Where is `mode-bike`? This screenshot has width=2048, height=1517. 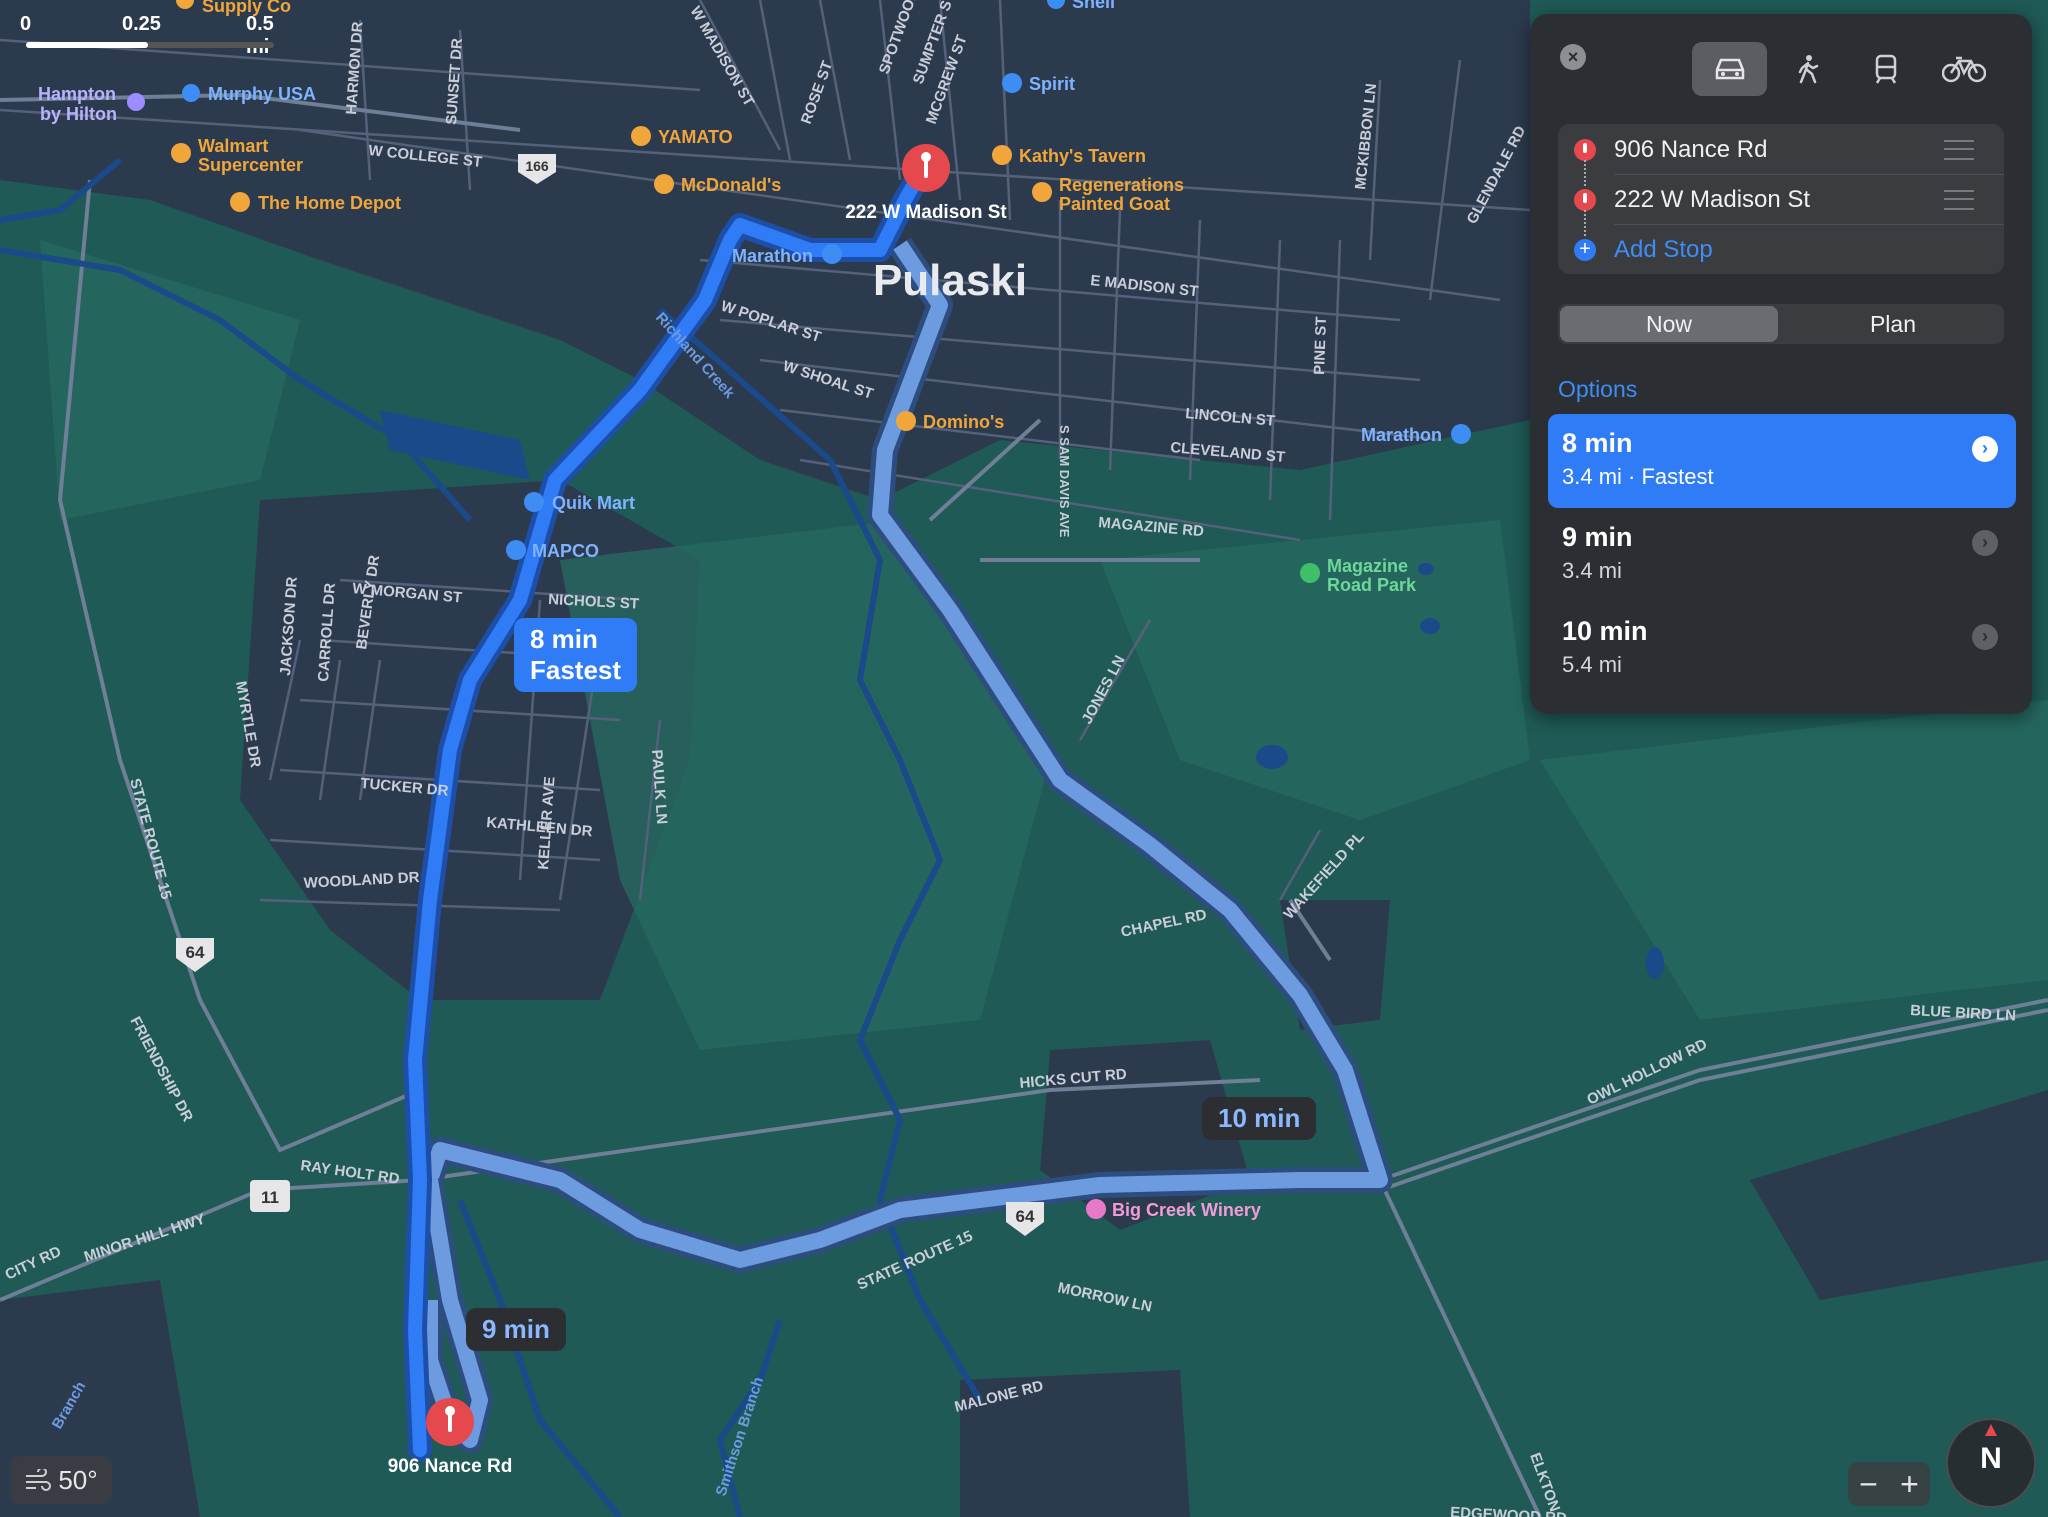 mode-bike is located at coordinates (1963, 69).